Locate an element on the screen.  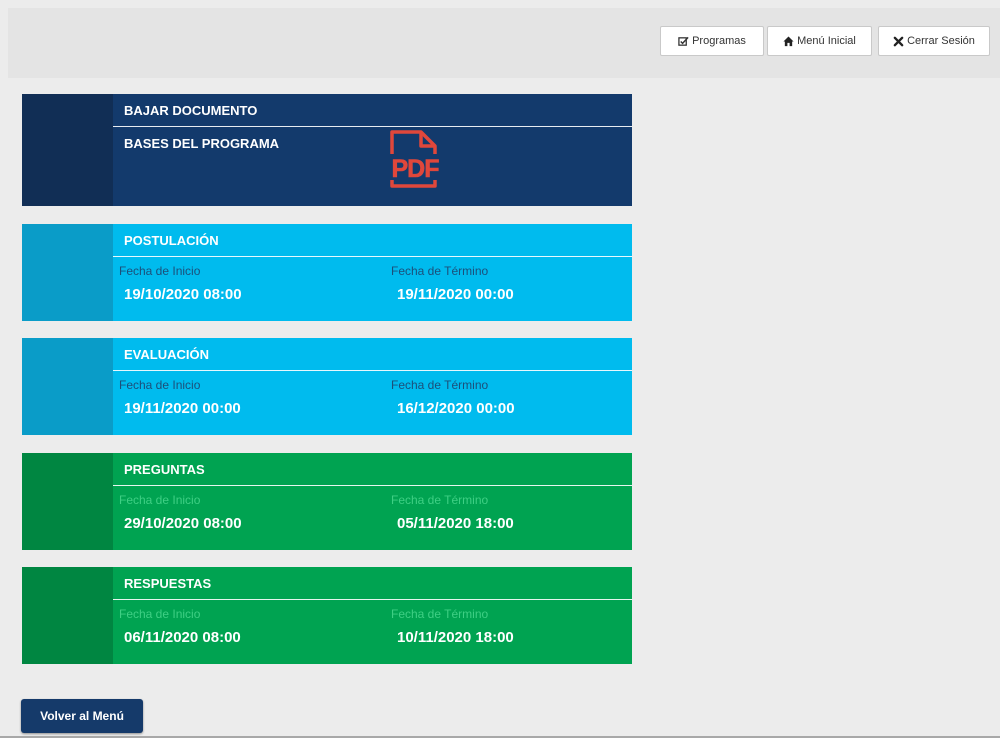
phase-title: PREGUNTAS is located at coordinates (372, 469).